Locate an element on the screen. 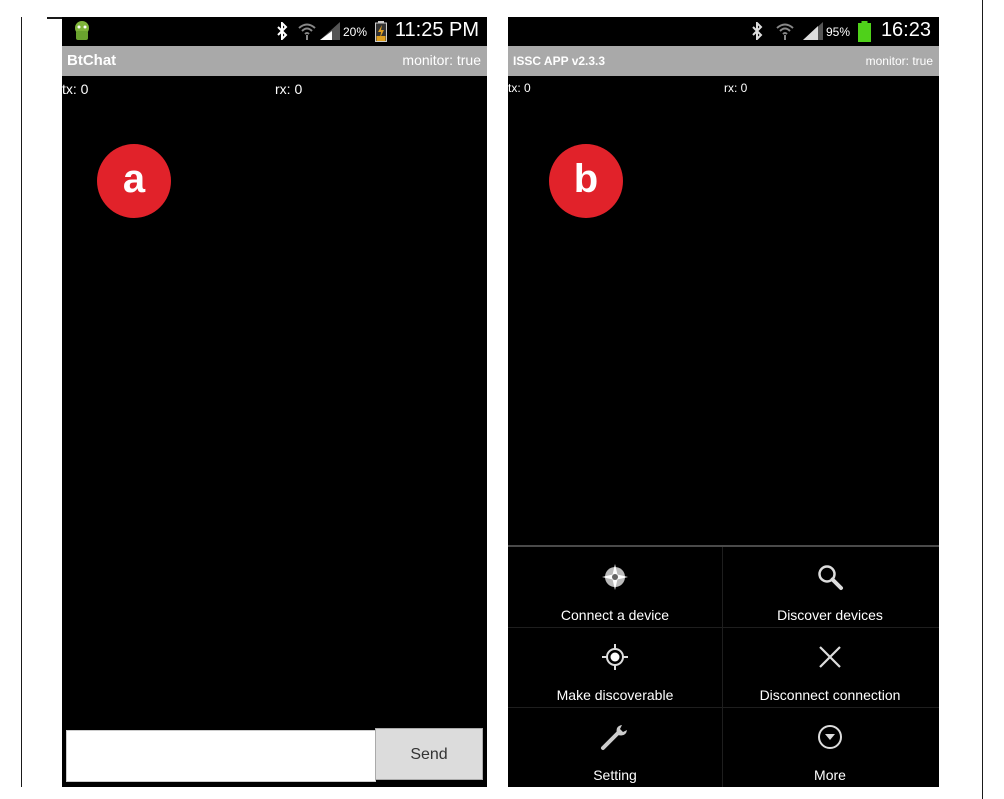 This screenshot has width=1004, height=799. menu-item-label: Disconnect connection is located at coordinates (830, 695).